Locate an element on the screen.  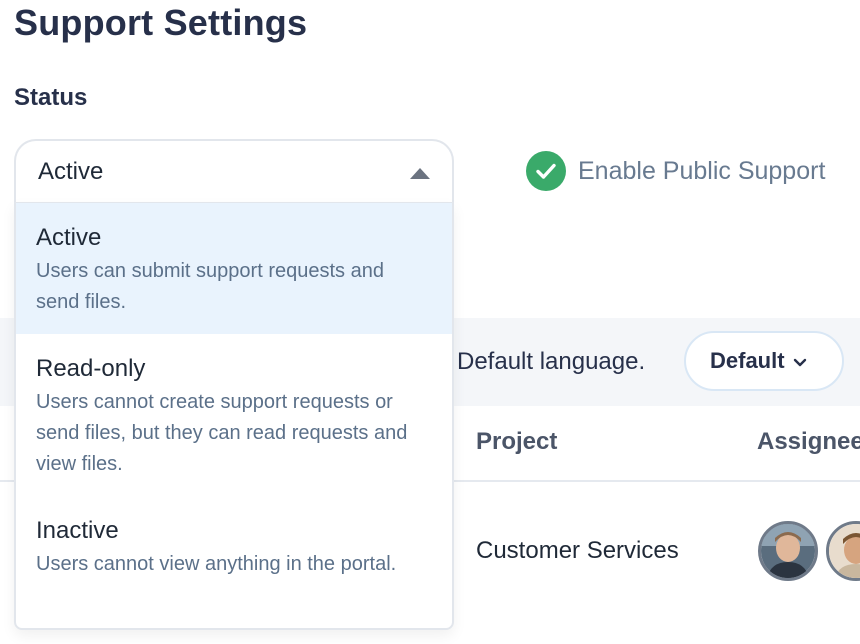
page-title: Support Settings is located at coordinates (161, 22).